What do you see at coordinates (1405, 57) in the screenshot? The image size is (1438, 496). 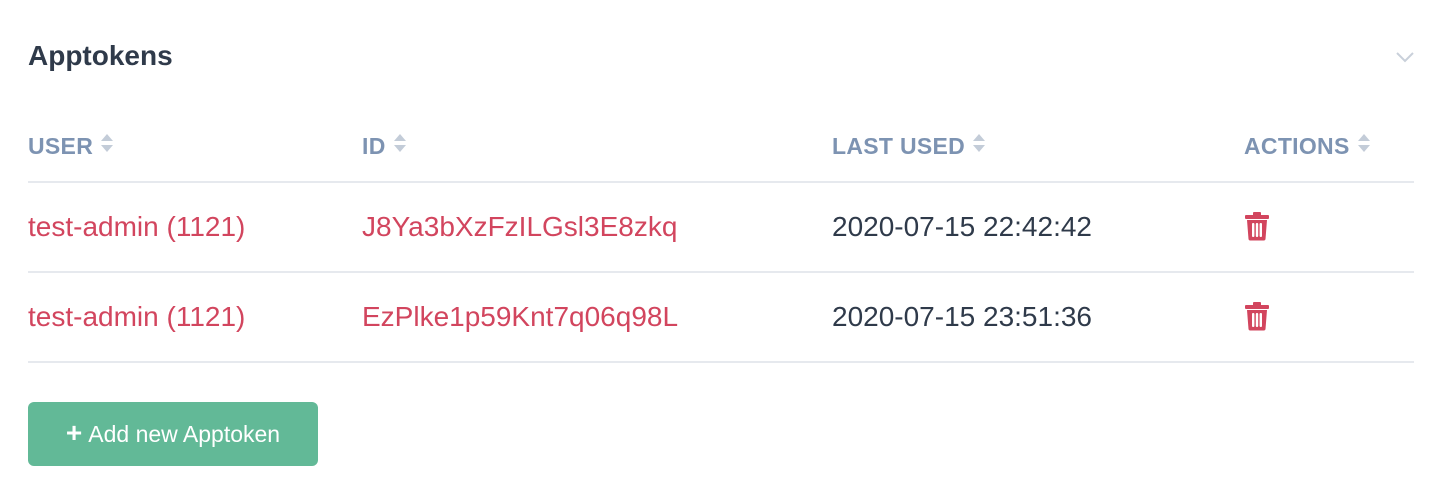 I see `chevron-down-icon` at bounding box center [1405, 57].